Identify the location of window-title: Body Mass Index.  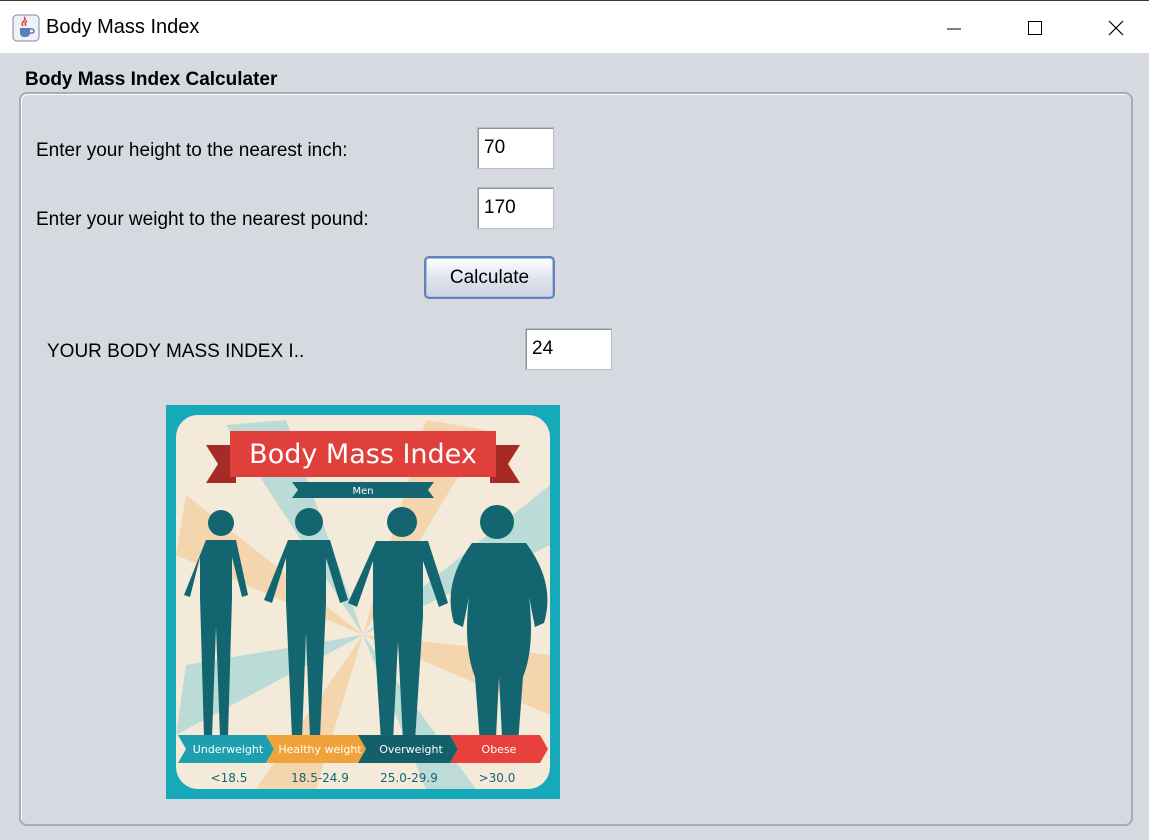
(123, 27).